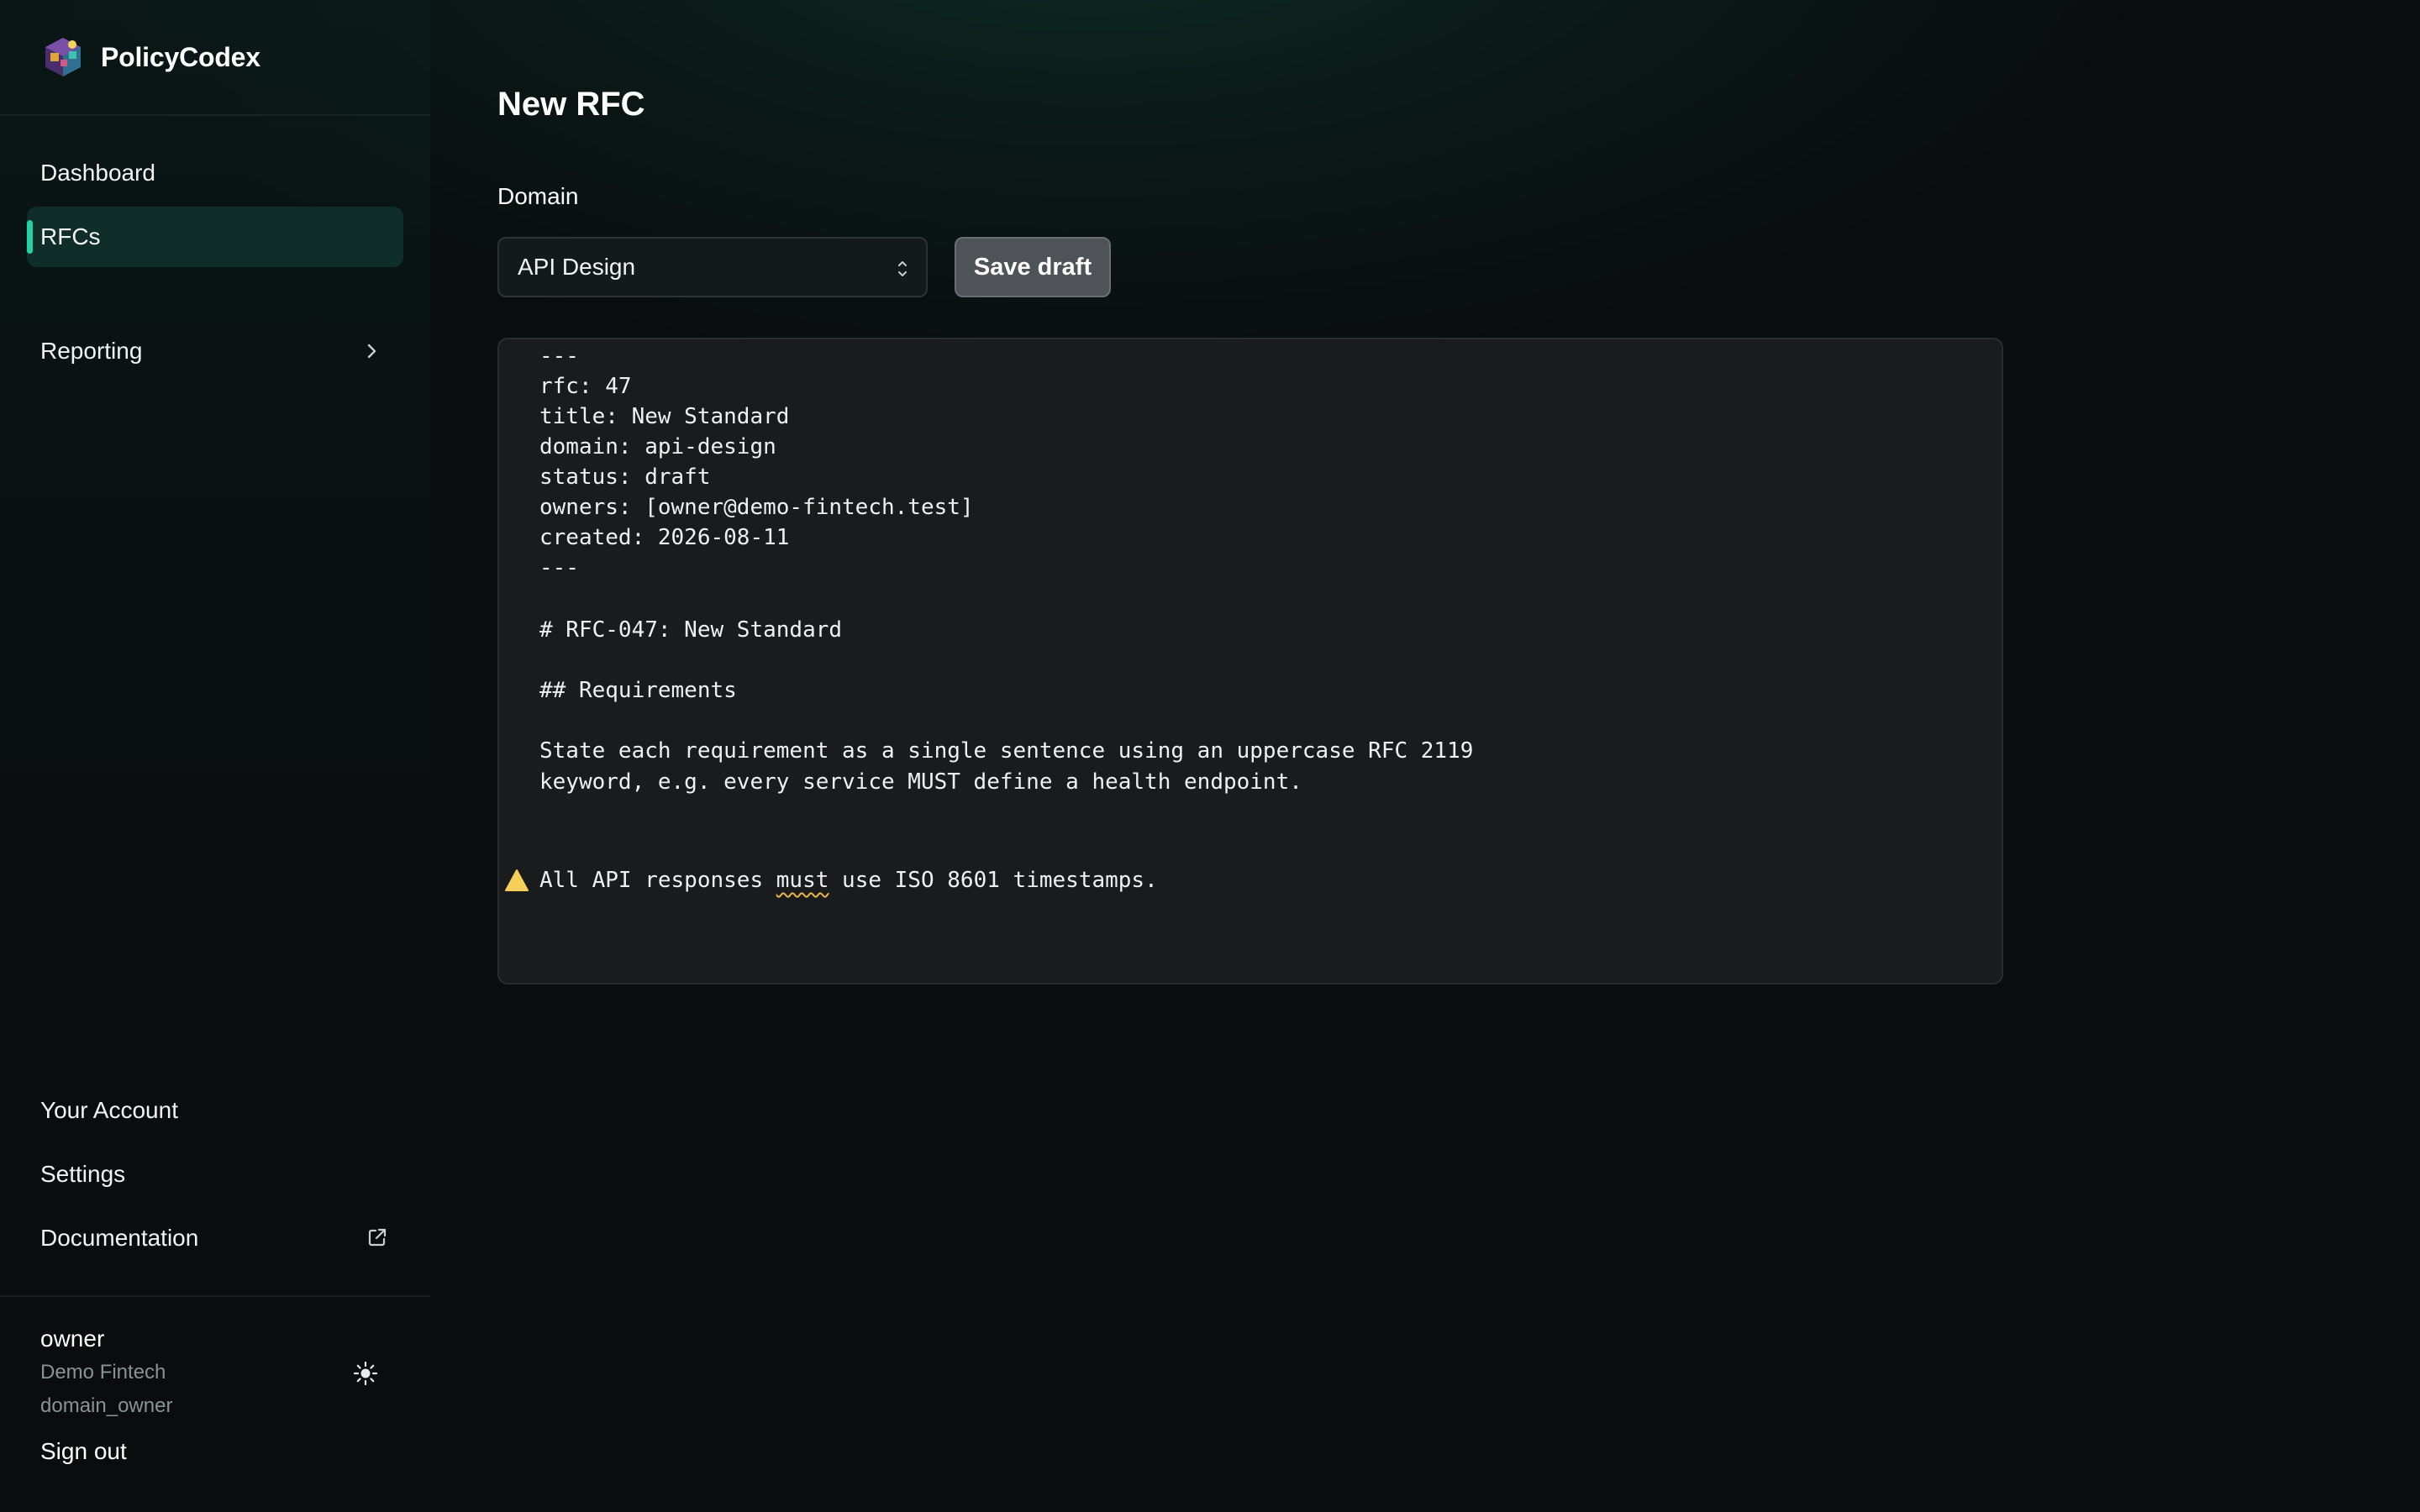  I want to click on save-draft-button: Save draft, so click(1033, 267).